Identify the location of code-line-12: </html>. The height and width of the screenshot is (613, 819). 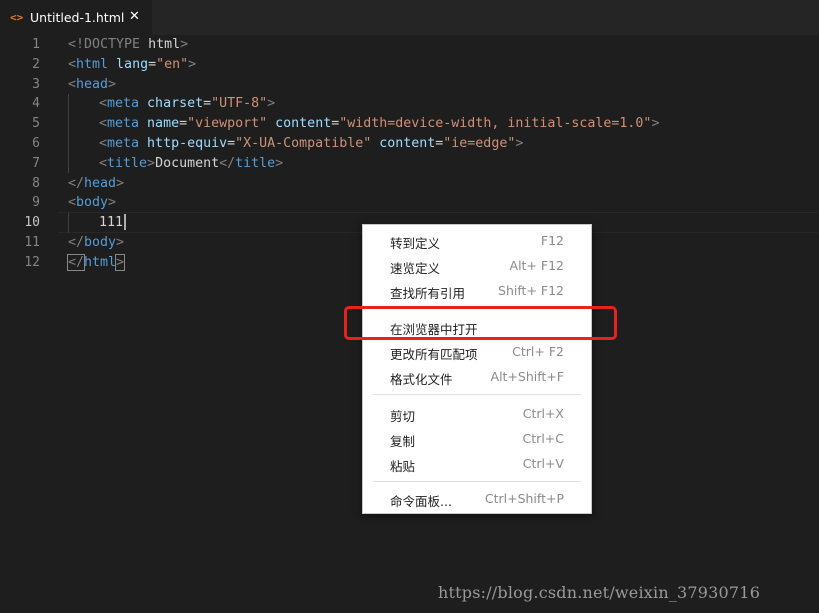
(96, 263).